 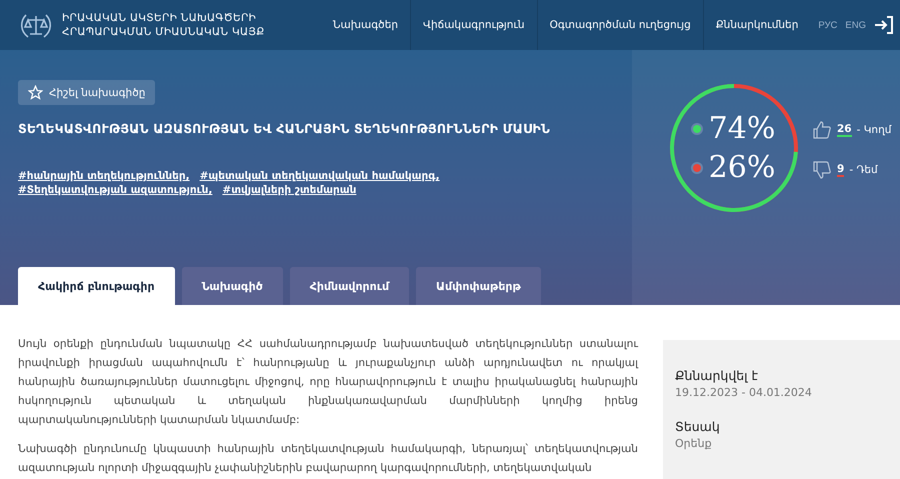 I want to click on hashtag-link: #տվյալների շտեմարան, so click(x=289, y=190).